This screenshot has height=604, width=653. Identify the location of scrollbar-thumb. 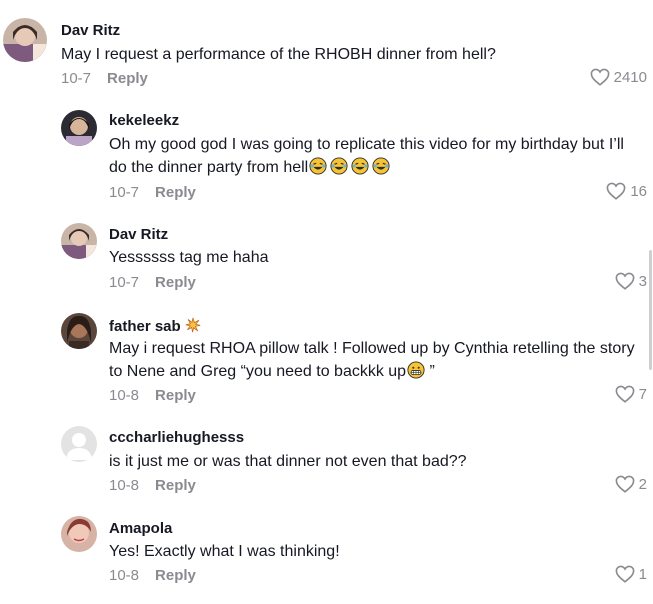
(650, 310).